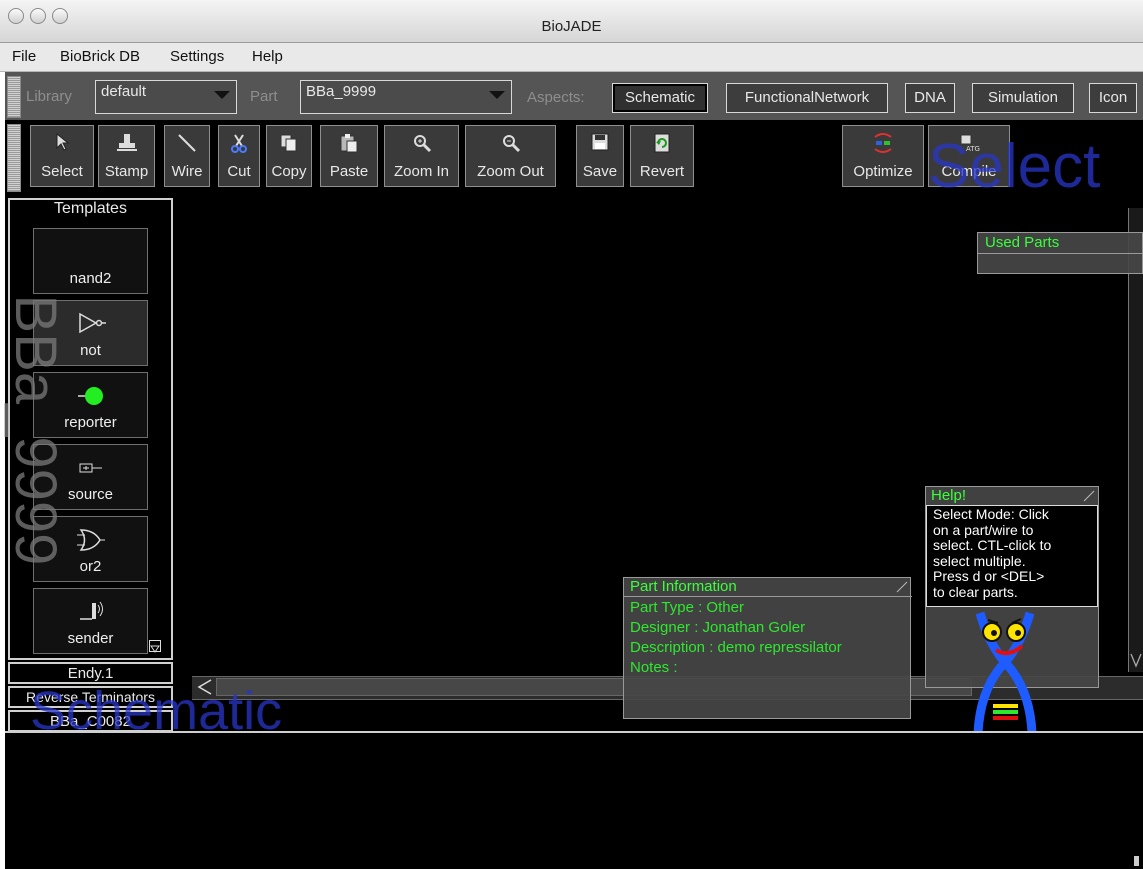  I want to click on aspects-label: Aspects:, so click(556, 97).